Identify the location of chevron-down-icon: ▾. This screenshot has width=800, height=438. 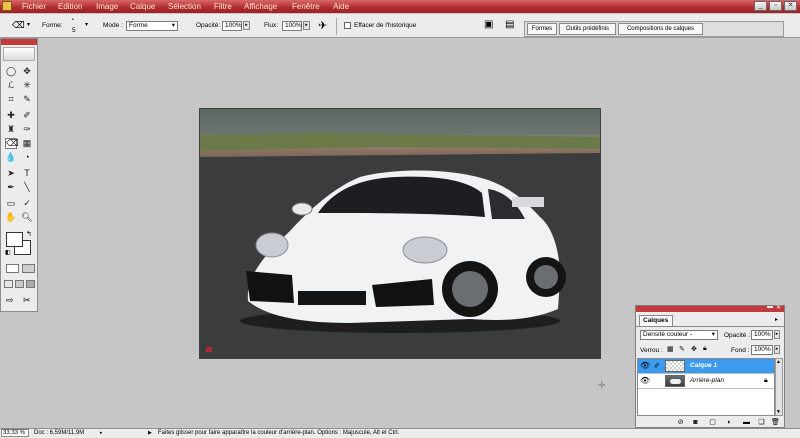
(28, 24).